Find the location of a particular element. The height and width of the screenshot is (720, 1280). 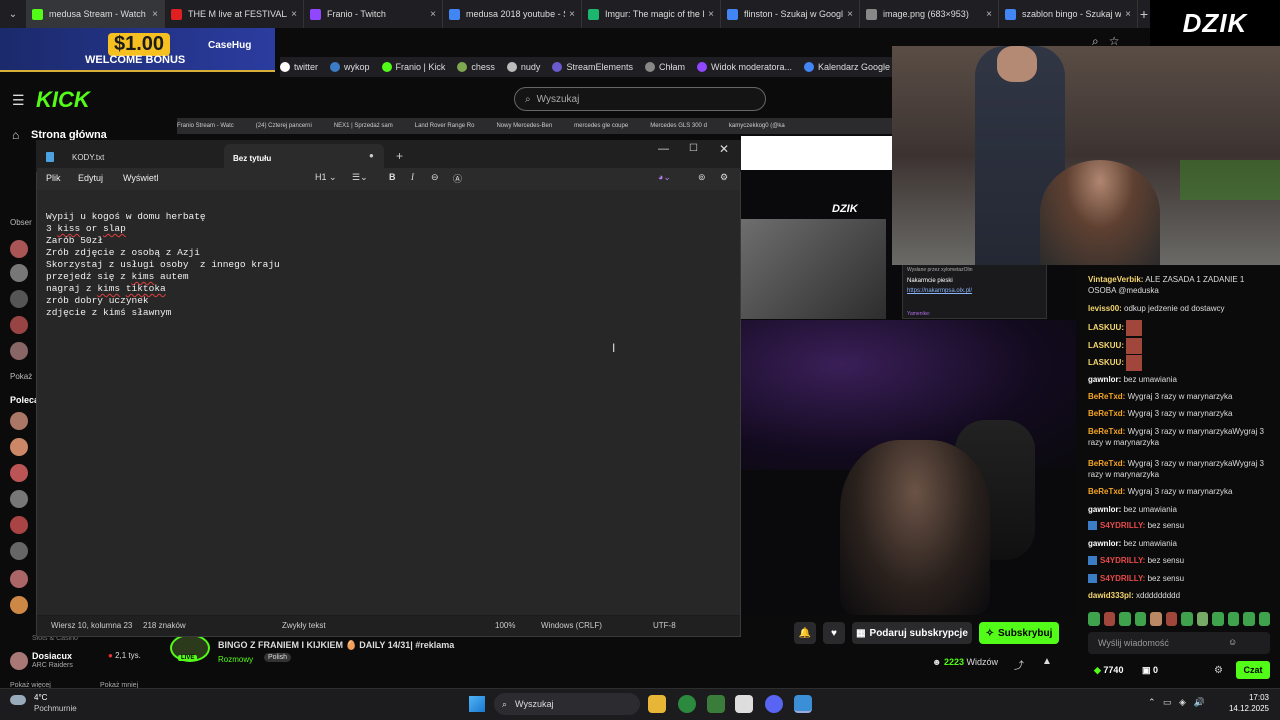

menu-edit: Edytuj is located at coordinates (90, 178).